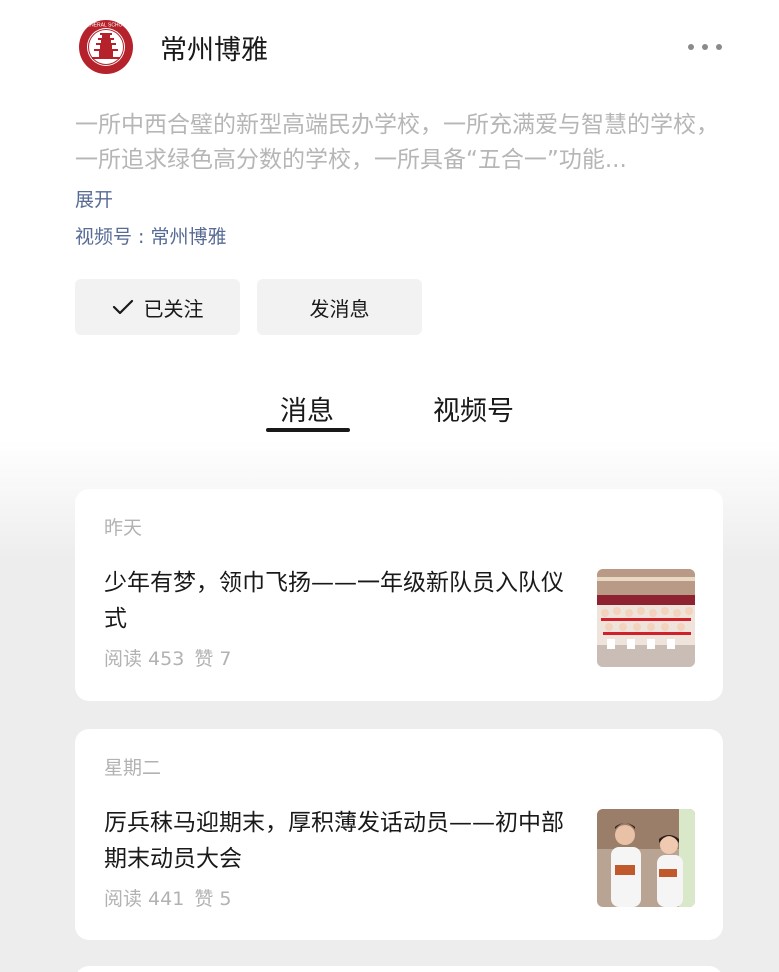  What do you see at coordinates (150, 235) in the screenshot?
I see `channel-link: 视频号 : 常州博雅` at bounding box center [150, 235].